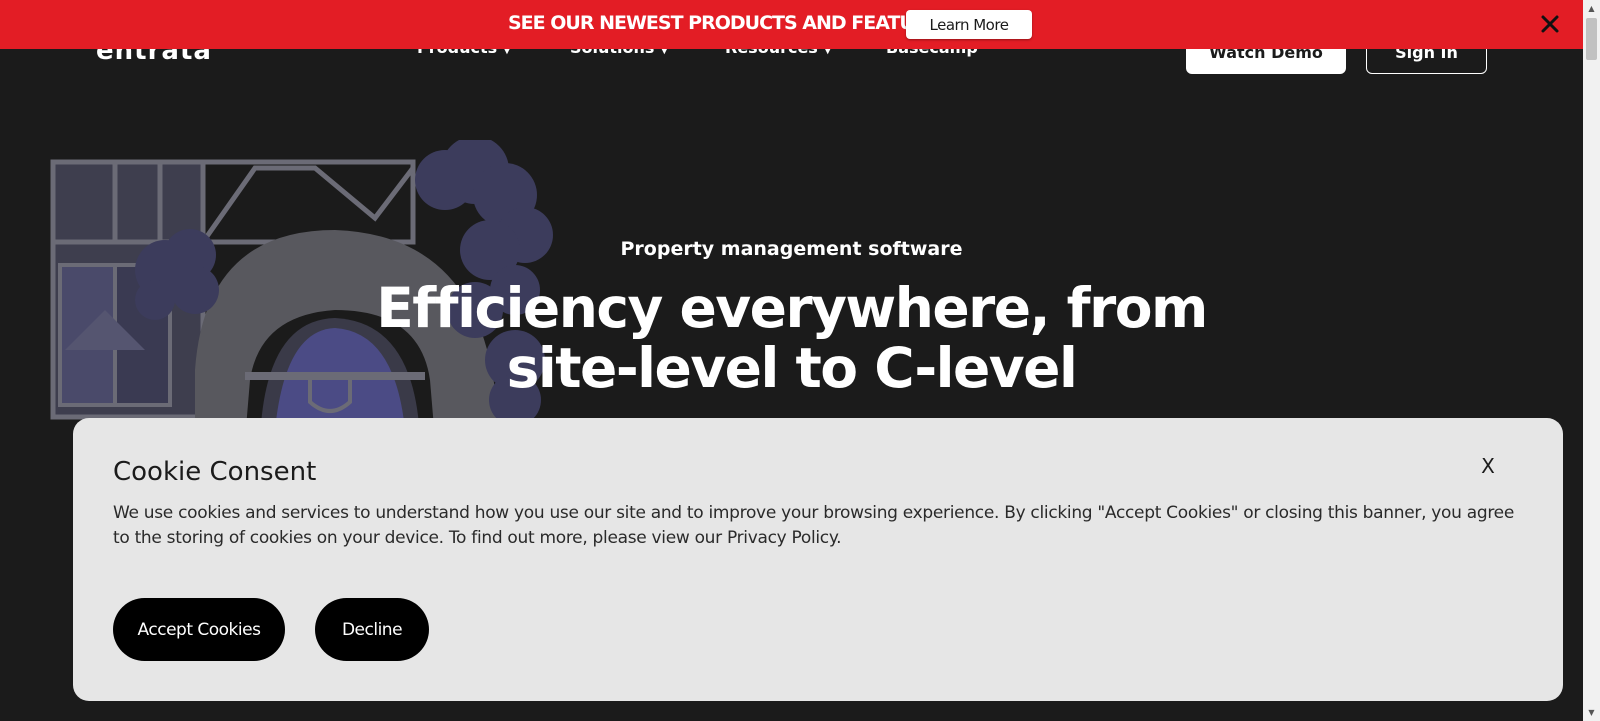  Describe the element at coordinates (1488, 466) in the screenshot. I see `cookie-close-button: X` at that location.